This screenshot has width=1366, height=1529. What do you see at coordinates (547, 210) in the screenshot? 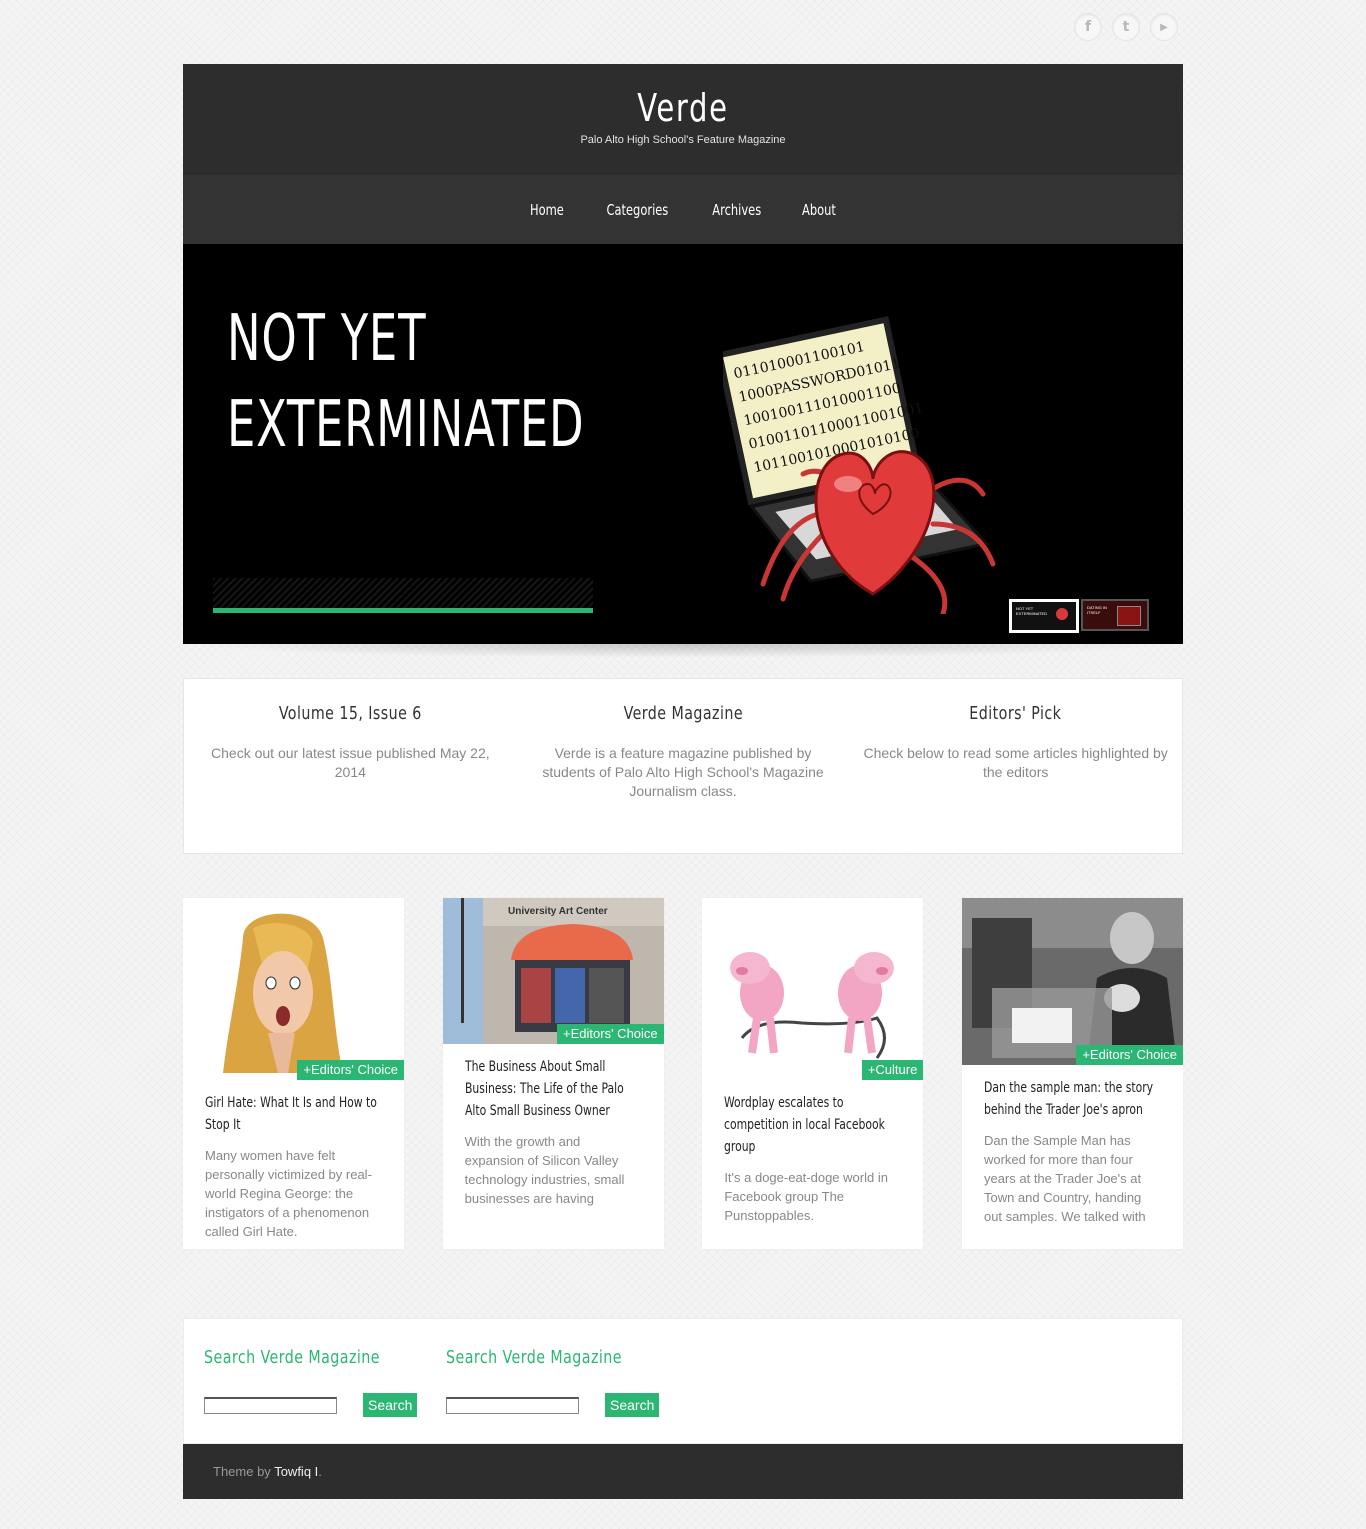
I see `nav-home: Home` at bounding box center [547, 210].